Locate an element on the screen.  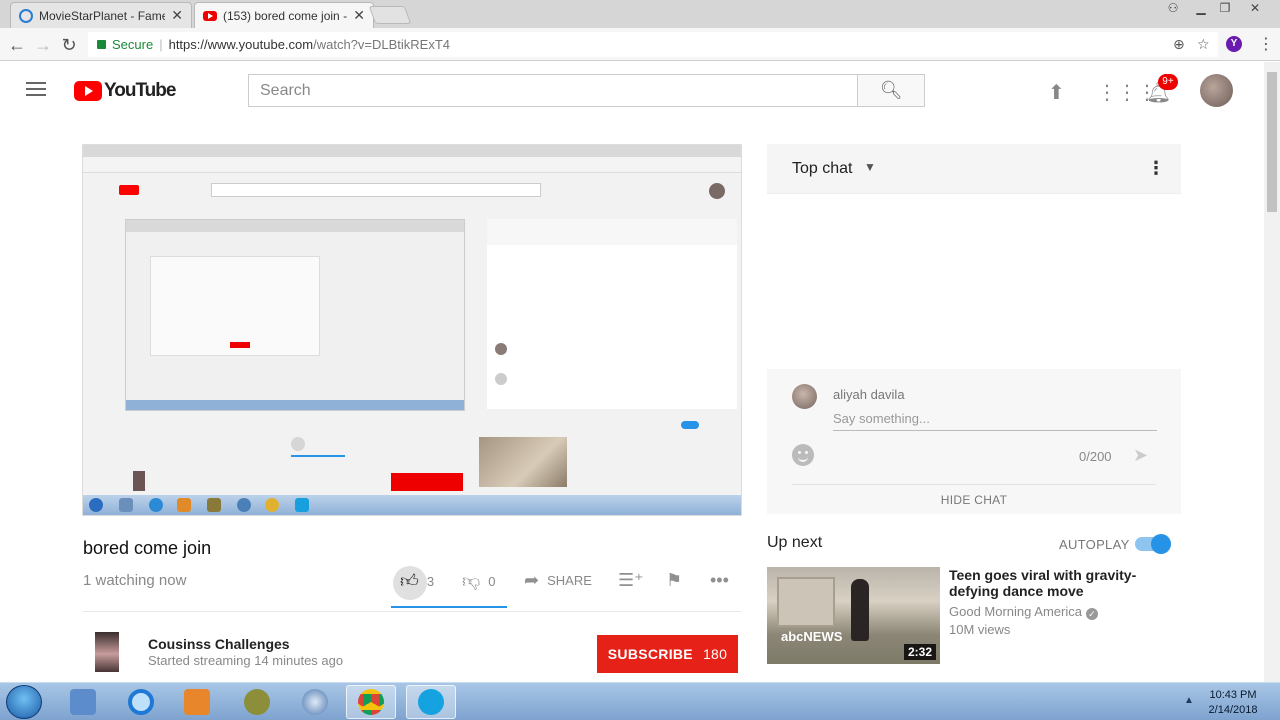
share-label: SHARE is located at coordinates (569, 580).